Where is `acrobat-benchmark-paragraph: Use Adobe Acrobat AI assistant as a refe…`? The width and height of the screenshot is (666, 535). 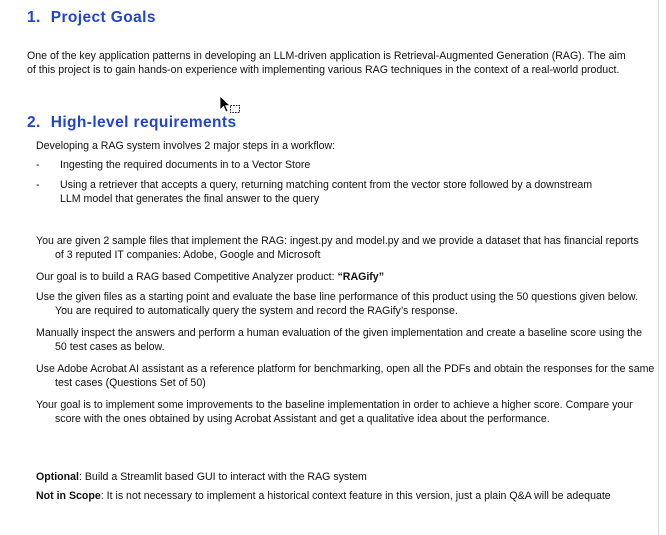
acrobat-benchmark-paragraph: Use Adobe Acrobat AI assistant as a refe… is located at coordinates (345, 376).